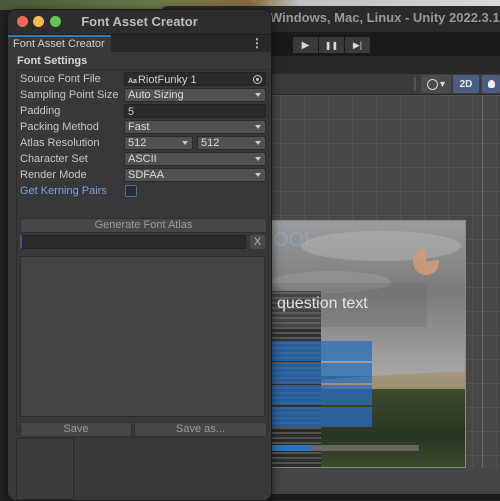  Describe the element at coordinates (432, 84) in the screenshot. I see `shading-mode-icon` at that location.